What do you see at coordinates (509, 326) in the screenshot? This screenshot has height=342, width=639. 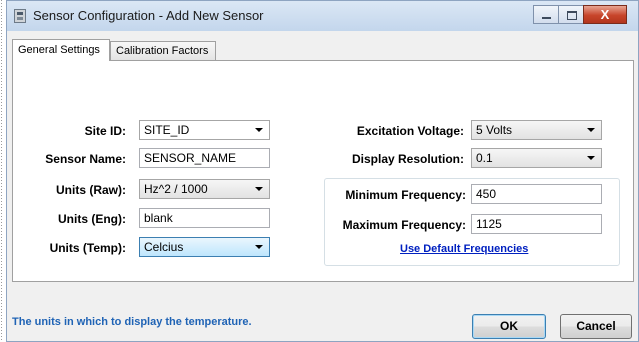 I see `ok-button: OK` at bounding box center [509, 326].